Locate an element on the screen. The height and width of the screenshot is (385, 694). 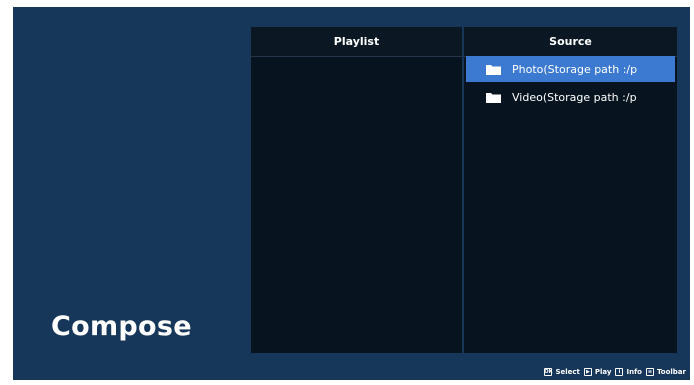
help-label: Info is located at coordinates (634, 372).